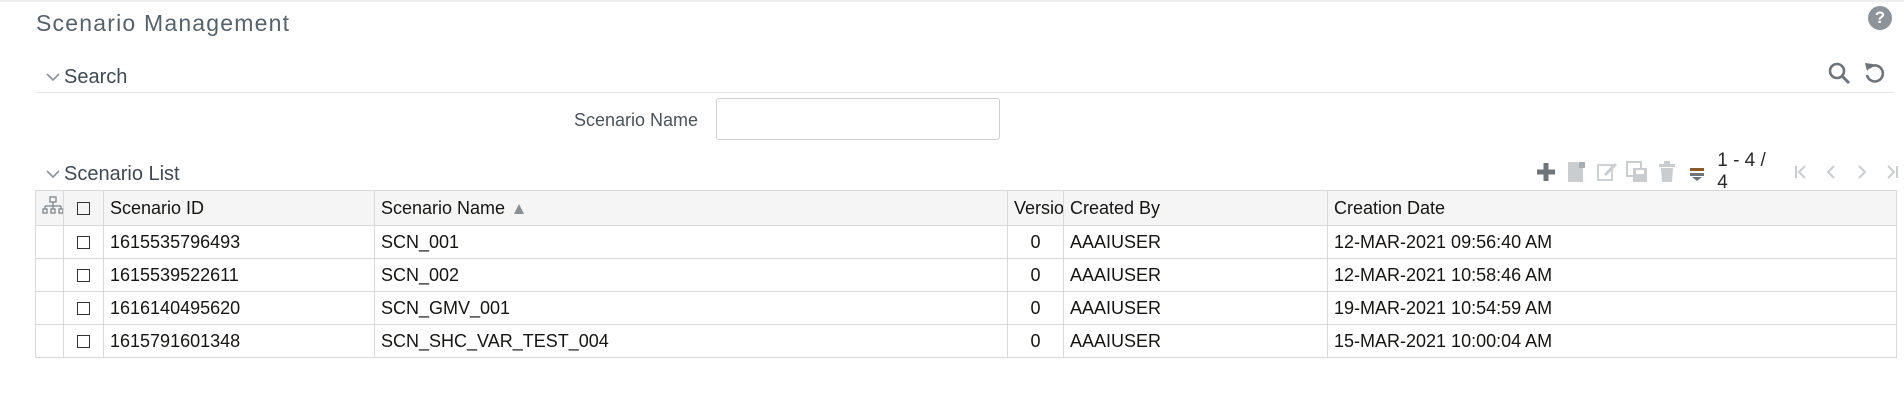 The image size is (1904, 404). Describe the element at coordinates (1880, 18) in the screenshot. I see `help-icon: ?` at that location.